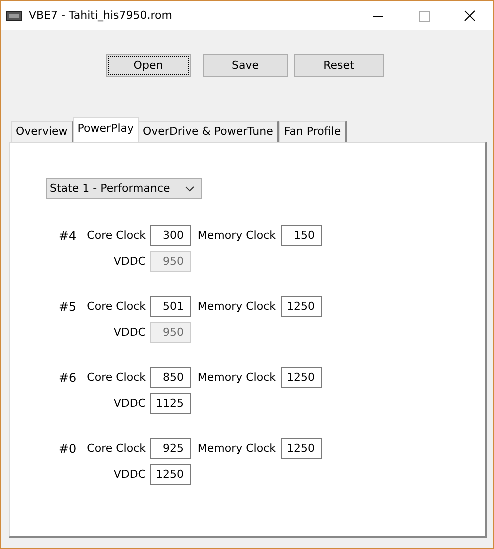 The image size is (494, 549). What do you see at coordinates (190, 189) in the screenshot?
I see `chevron-icon` at bounding box center [190, 189].